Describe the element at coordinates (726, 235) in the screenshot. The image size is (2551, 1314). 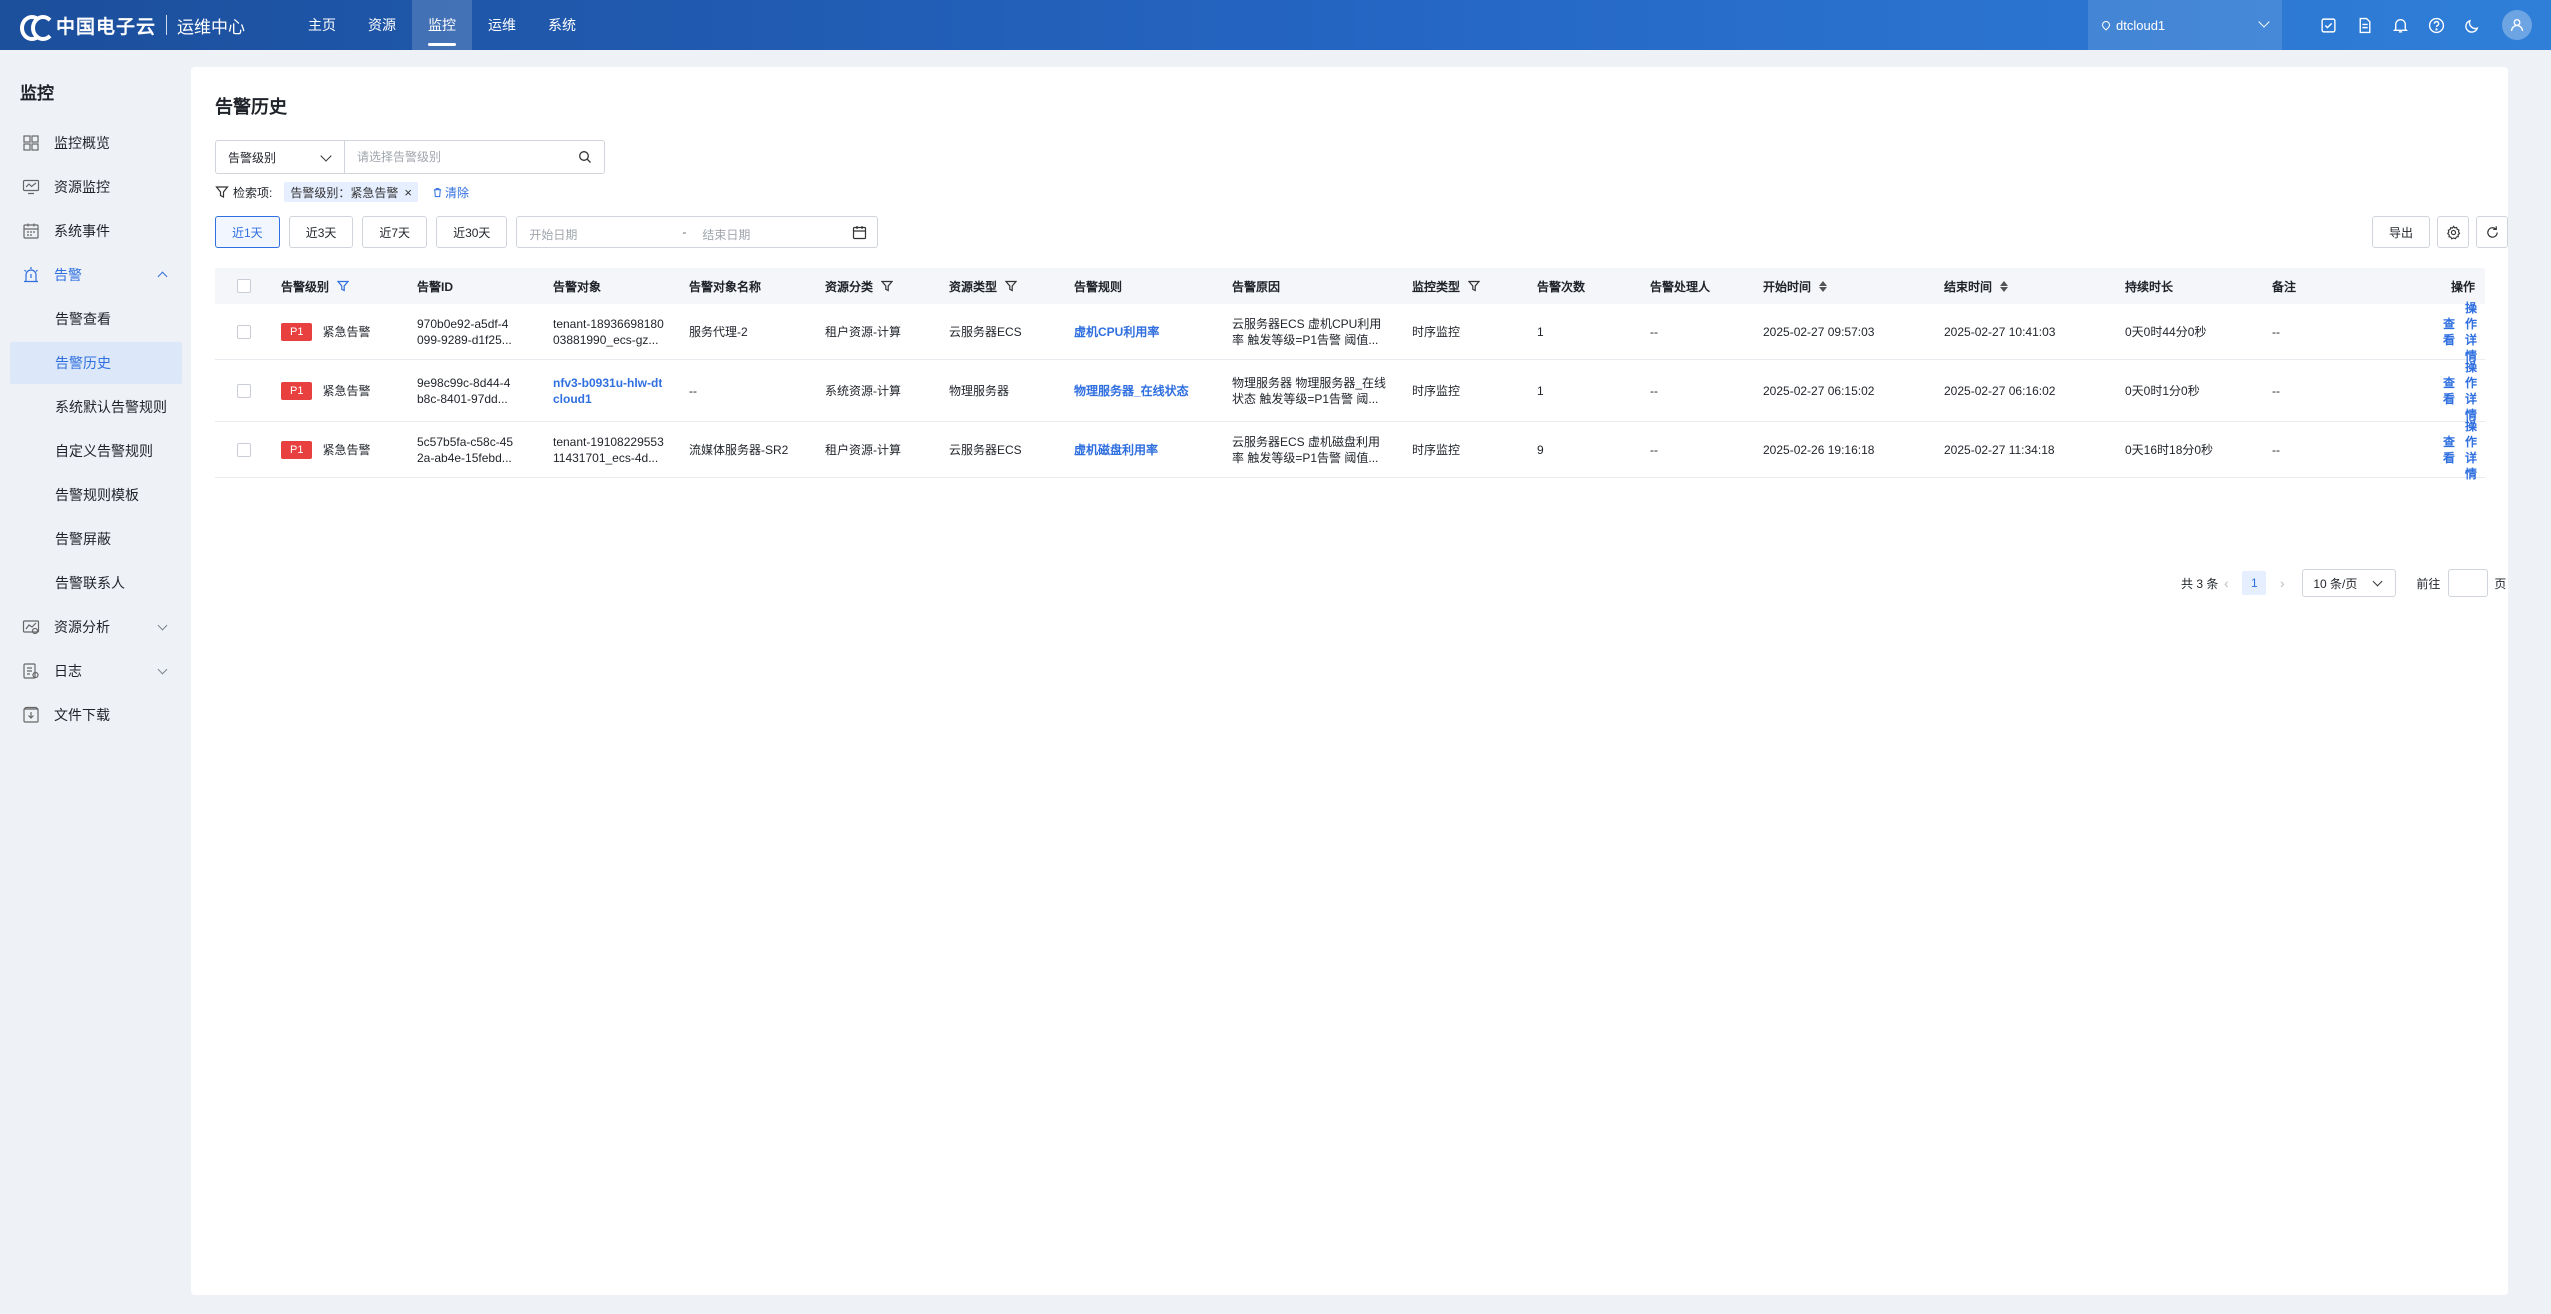
I see `end-date-placeholder: 结束日期` at that location.